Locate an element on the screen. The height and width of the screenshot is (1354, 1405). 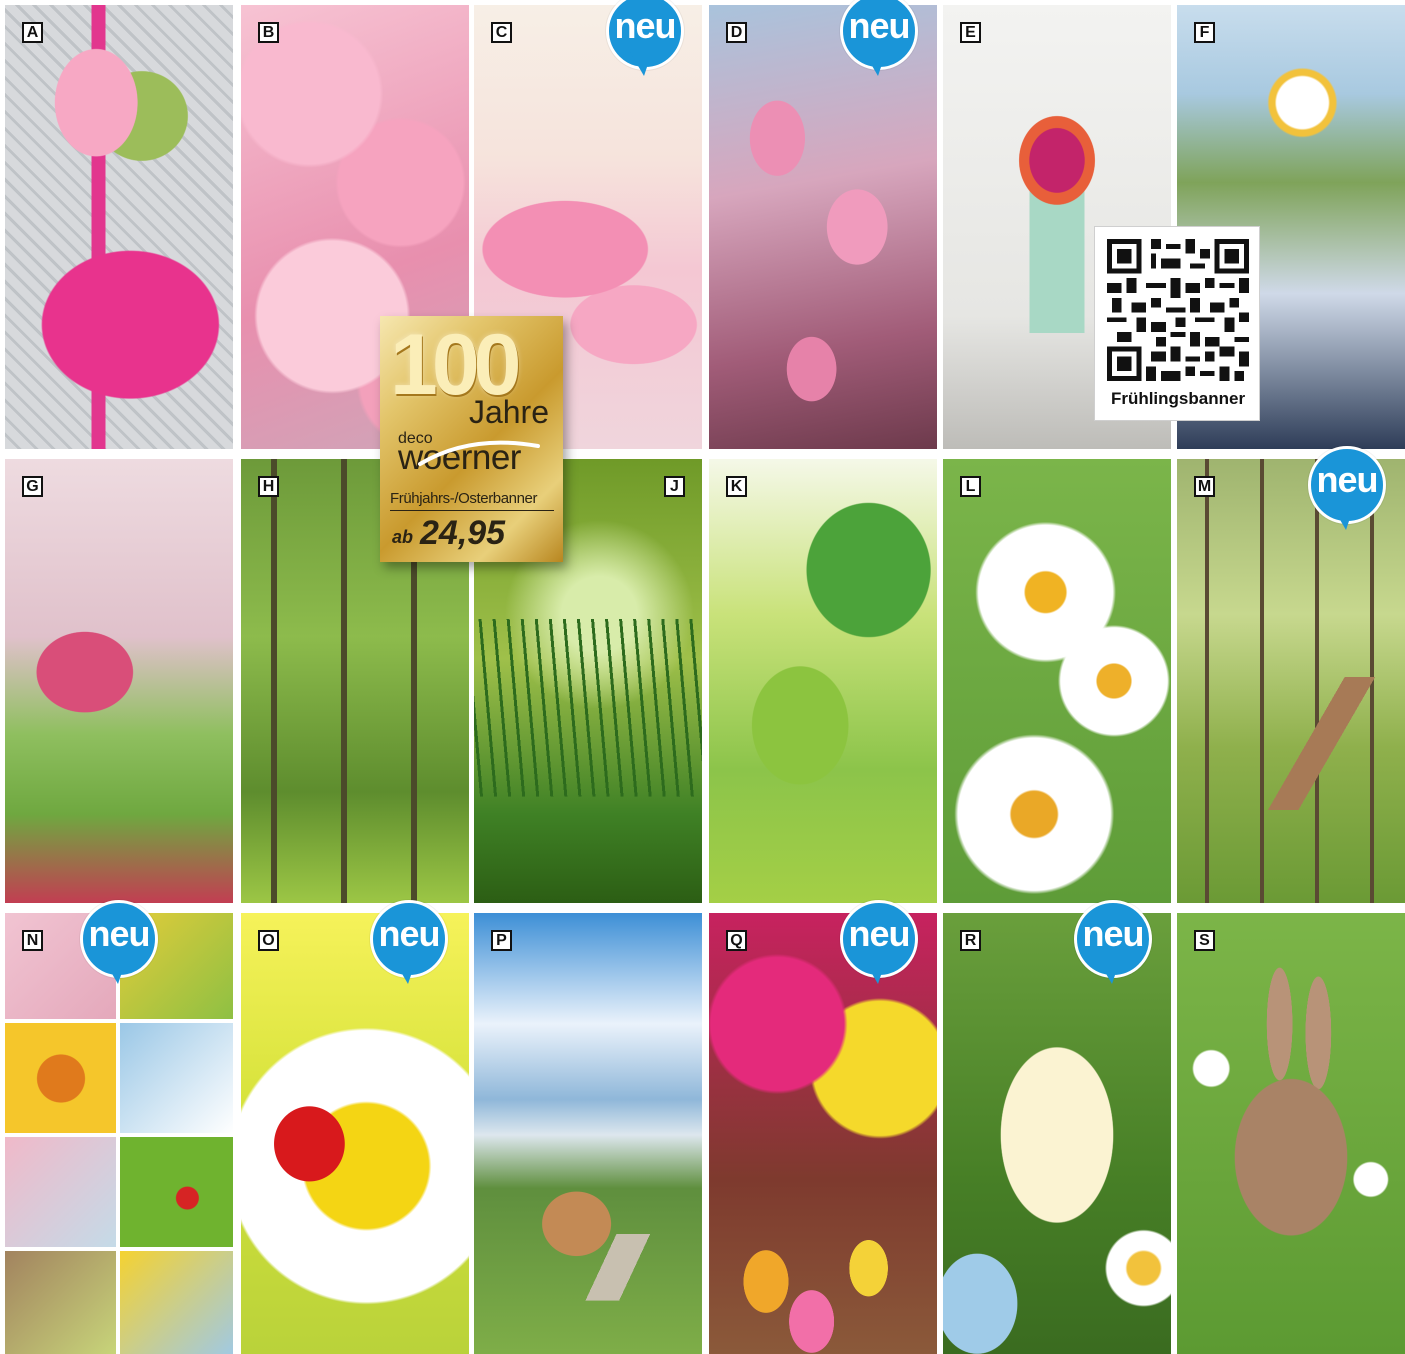
neu-badge-m: neu is located at coordinates (1347, 488).